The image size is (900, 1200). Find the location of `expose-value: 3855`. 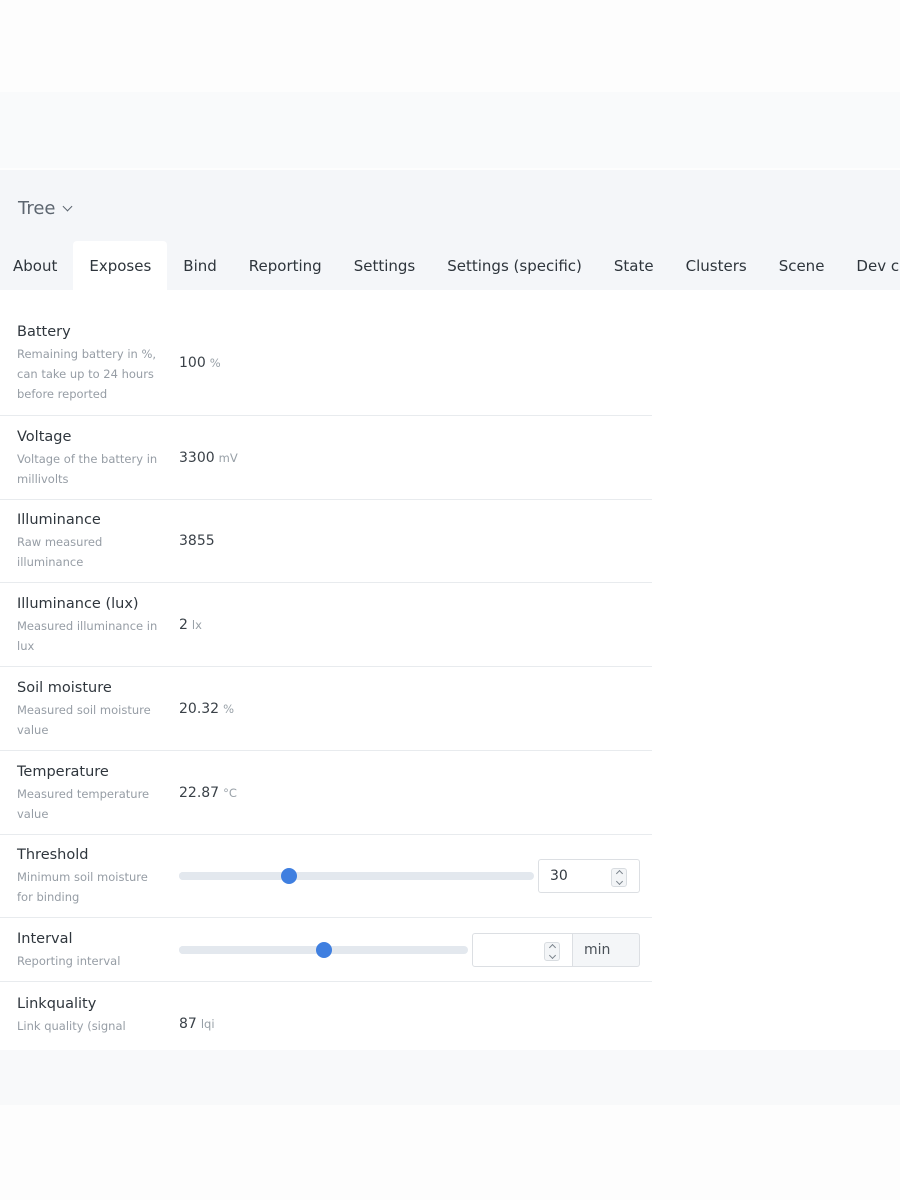

expose-value: 3855 is located at coordinates (415, 541).